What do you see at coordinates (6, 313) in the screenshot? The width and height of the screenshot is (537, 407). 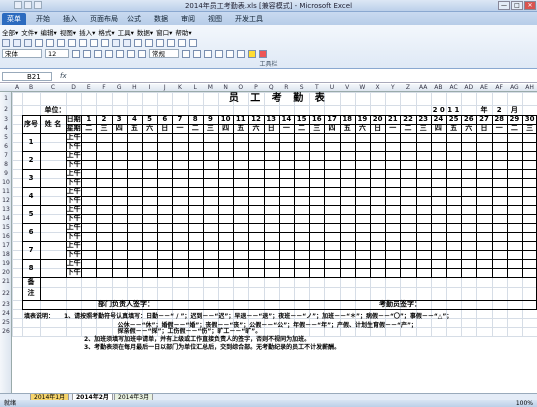 I see `row-header: 24` at bounding box center [6, 313].